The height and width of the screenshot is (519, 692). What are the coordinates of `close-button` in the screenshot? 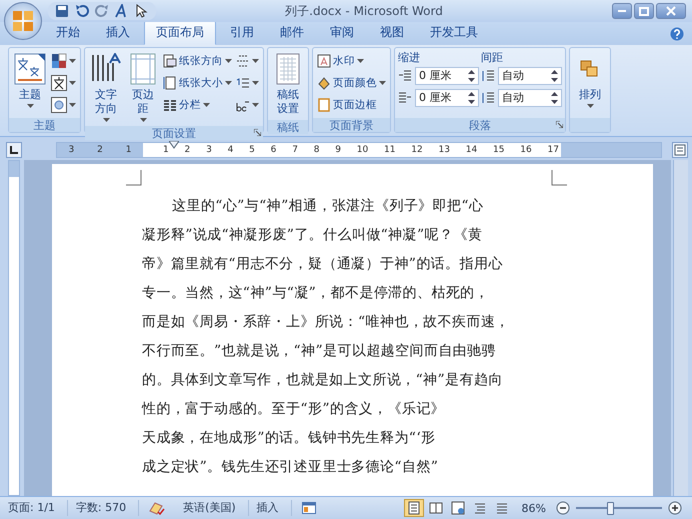 It's located at (671, 11).